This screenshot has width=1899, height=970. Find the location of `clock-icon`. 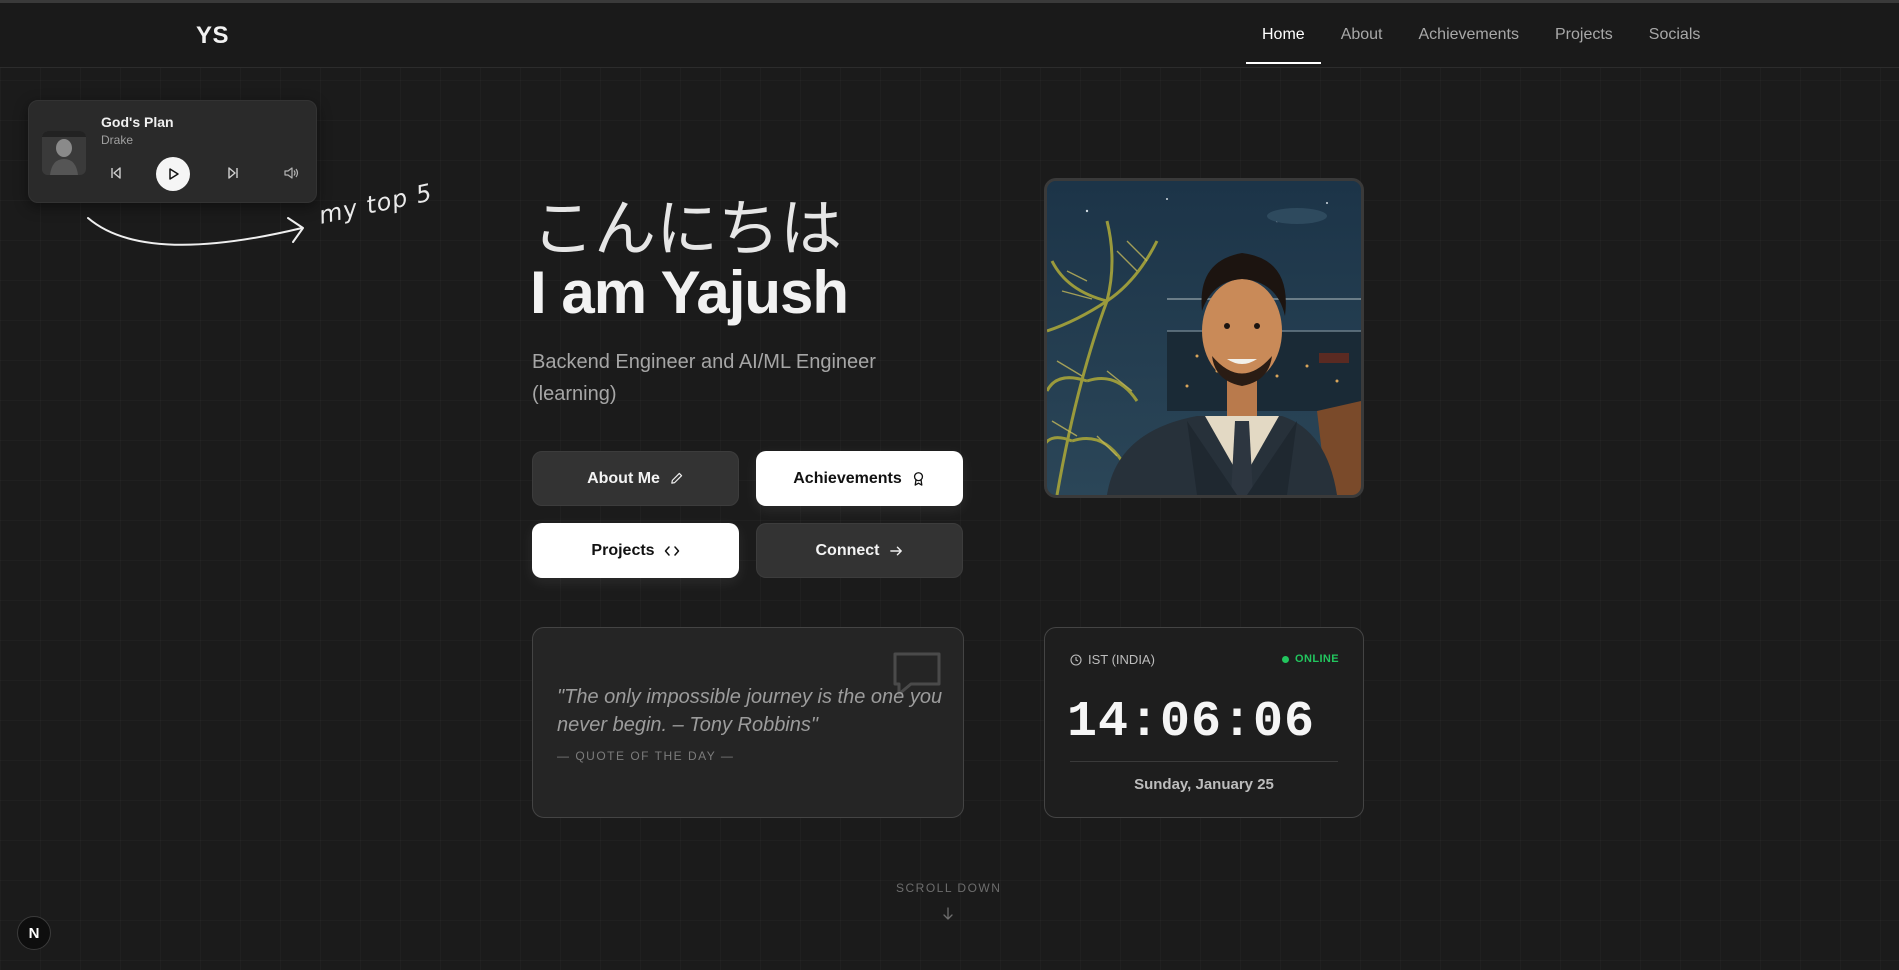

clock-icon is located at coordinates (1076, 659).